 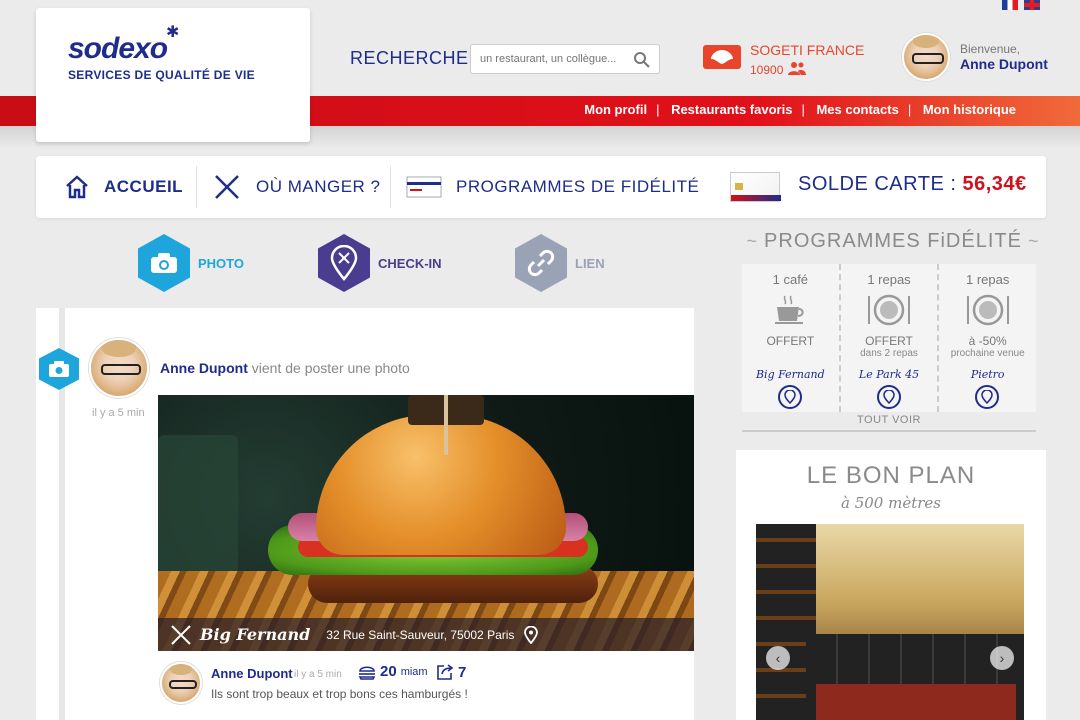 I want to click on nav-where-to-eat: OÙ MANGER ?, so click(x=296, y=187).